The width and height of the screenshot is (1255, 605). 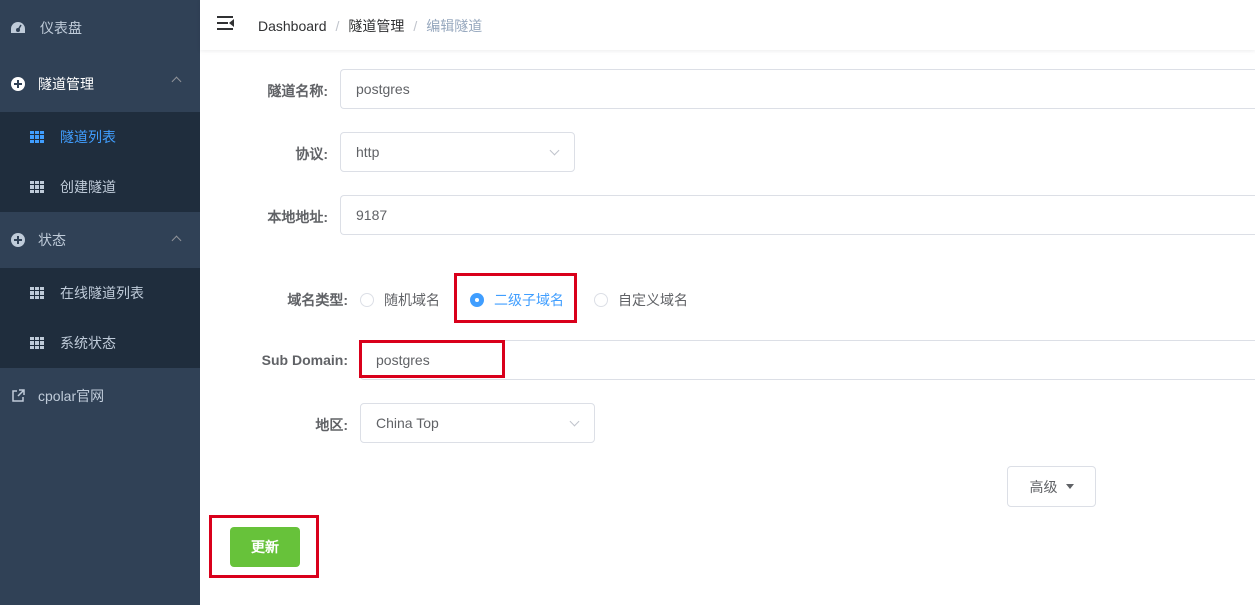 I want to click on sidebar-submenu-tunnel-mgmt: 隧道管理, so click(x=100, y=84).